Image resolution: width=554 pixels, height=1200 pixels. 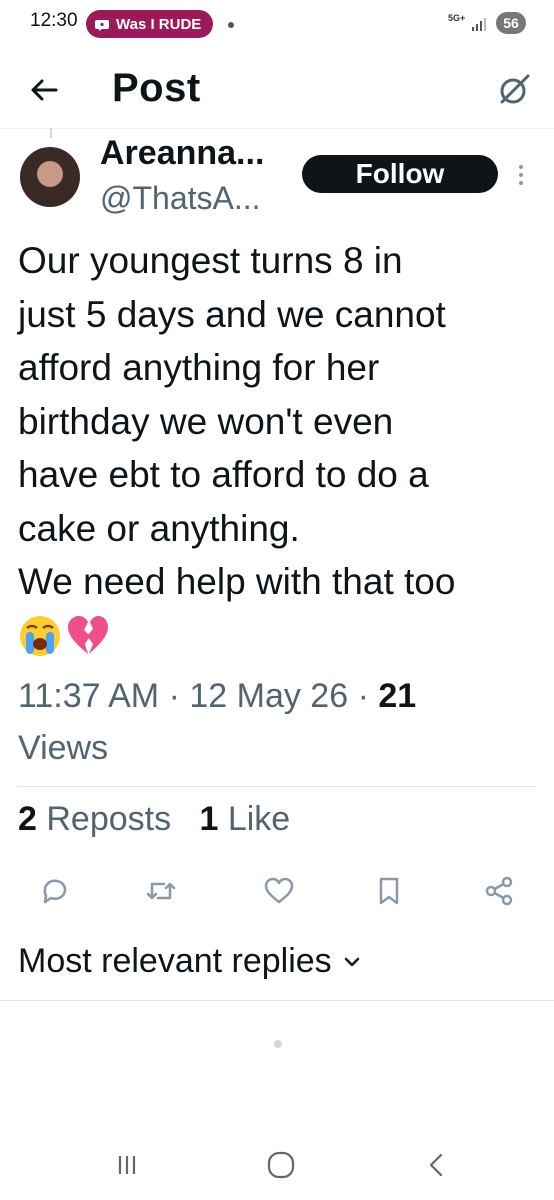 What do you see at coordinates (437, 1165) in the screenshot?
I see `back-icon` at bounding box center [437, 1165].